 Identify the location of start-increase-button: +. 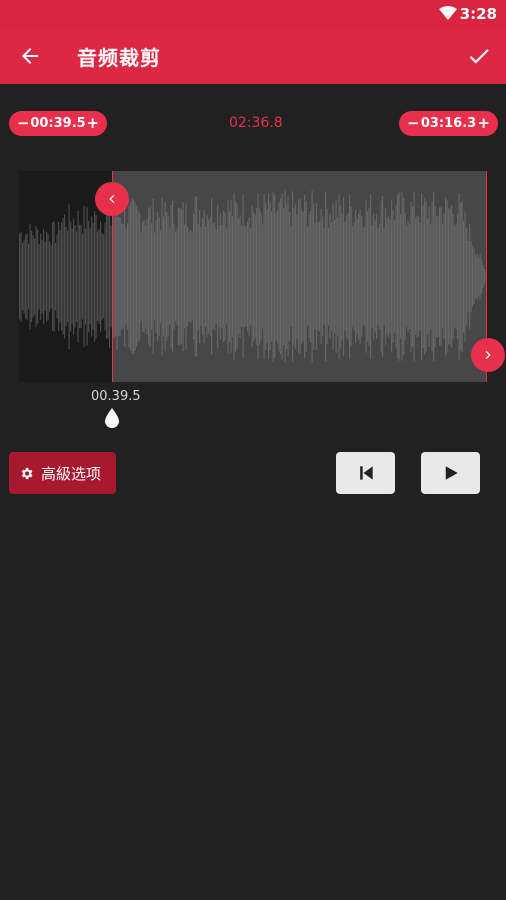
(92, 123).